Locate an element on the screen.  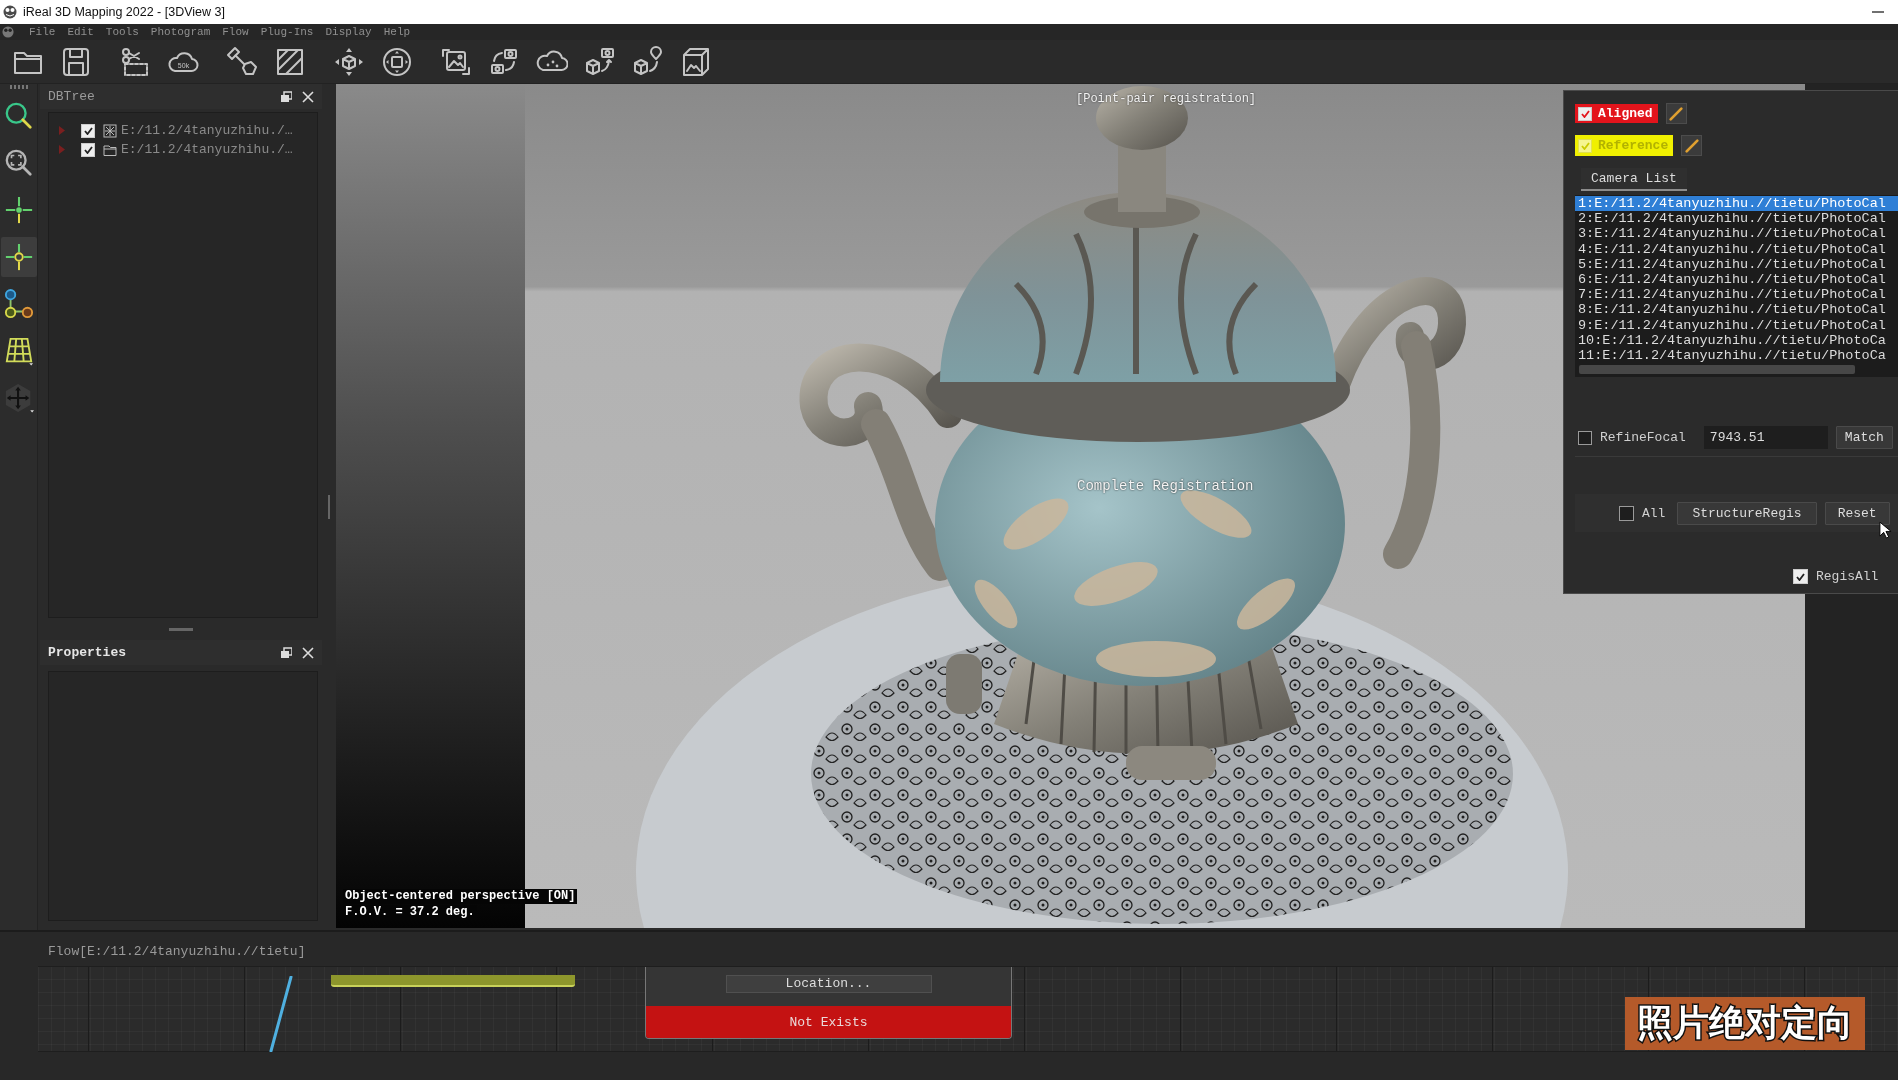
save-icon is located at coordinates (76, 61).